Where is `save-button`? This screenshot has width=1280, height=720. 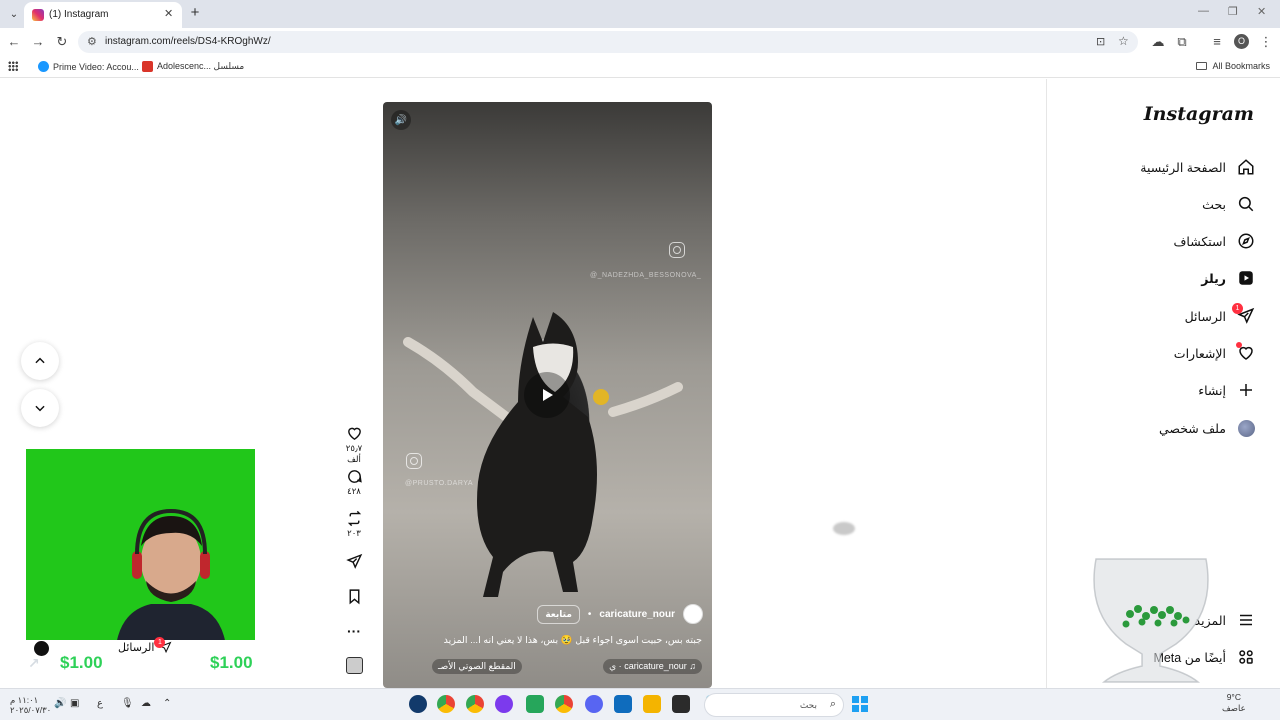 save-button is located at coordinates (354, 597).